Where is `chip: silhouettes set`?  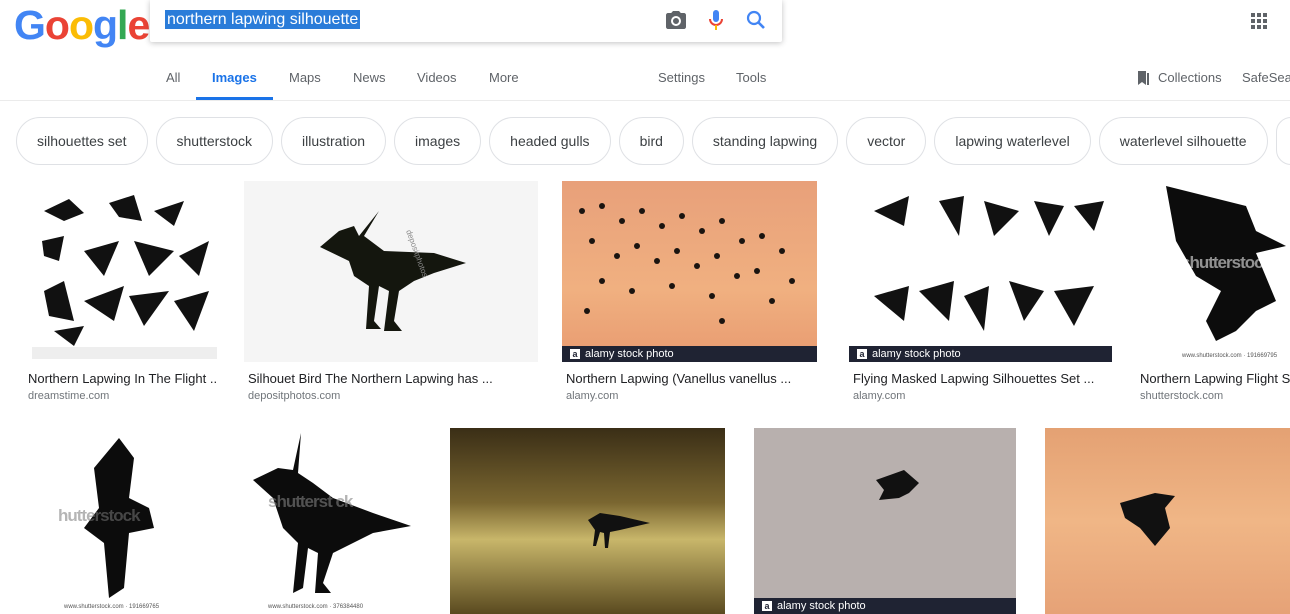
chip: silhouettes set is located at coordinates (82, 141).